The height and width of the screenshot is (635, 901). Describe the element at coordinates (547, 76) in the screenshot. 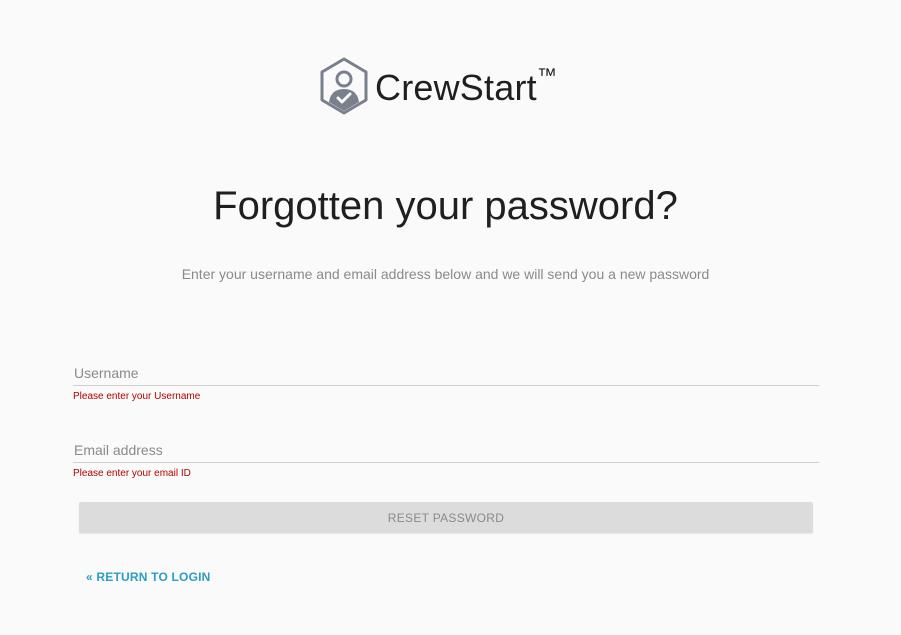

I see `trademark-symbol: ™` at that location.